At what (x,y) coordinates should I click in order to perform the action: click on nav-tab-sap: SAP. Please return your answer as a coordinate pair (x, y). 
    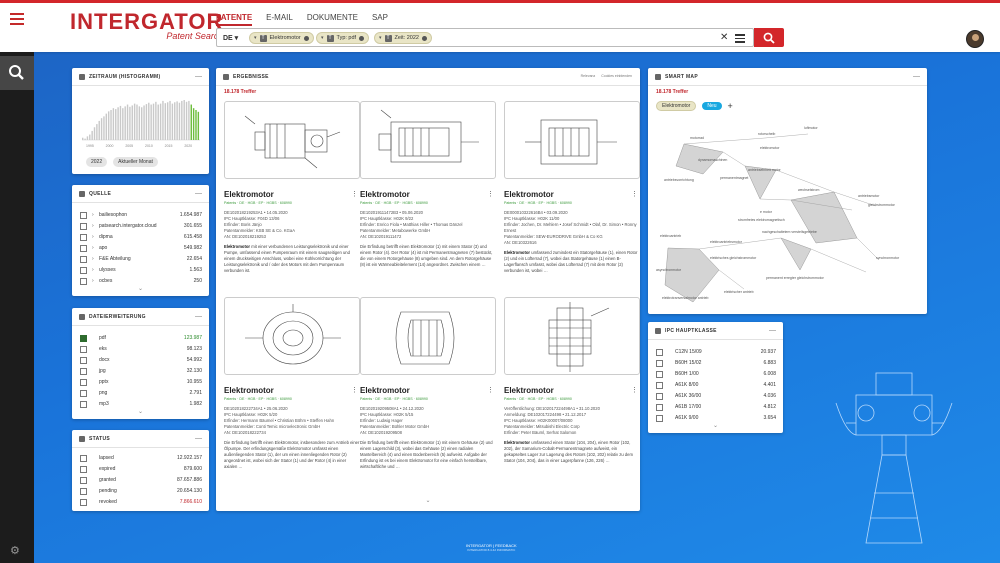
    Looking at the image, I should click on (380, 19).